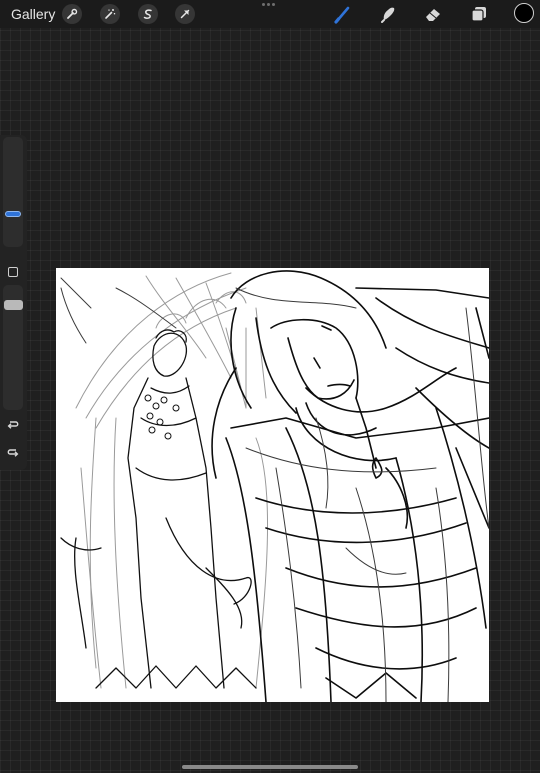  What do you see at coordinates (13, 453) in the screenshot?
I see `redo-icon` at bounding box center [13, 453].